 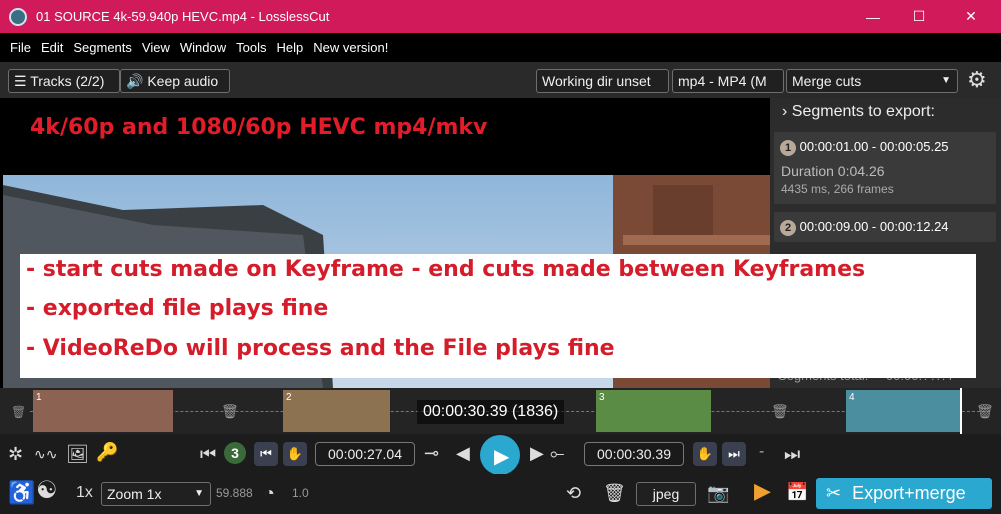 I want to click on jump-segment-start-button: ⏮, so click(x=266, y=454).